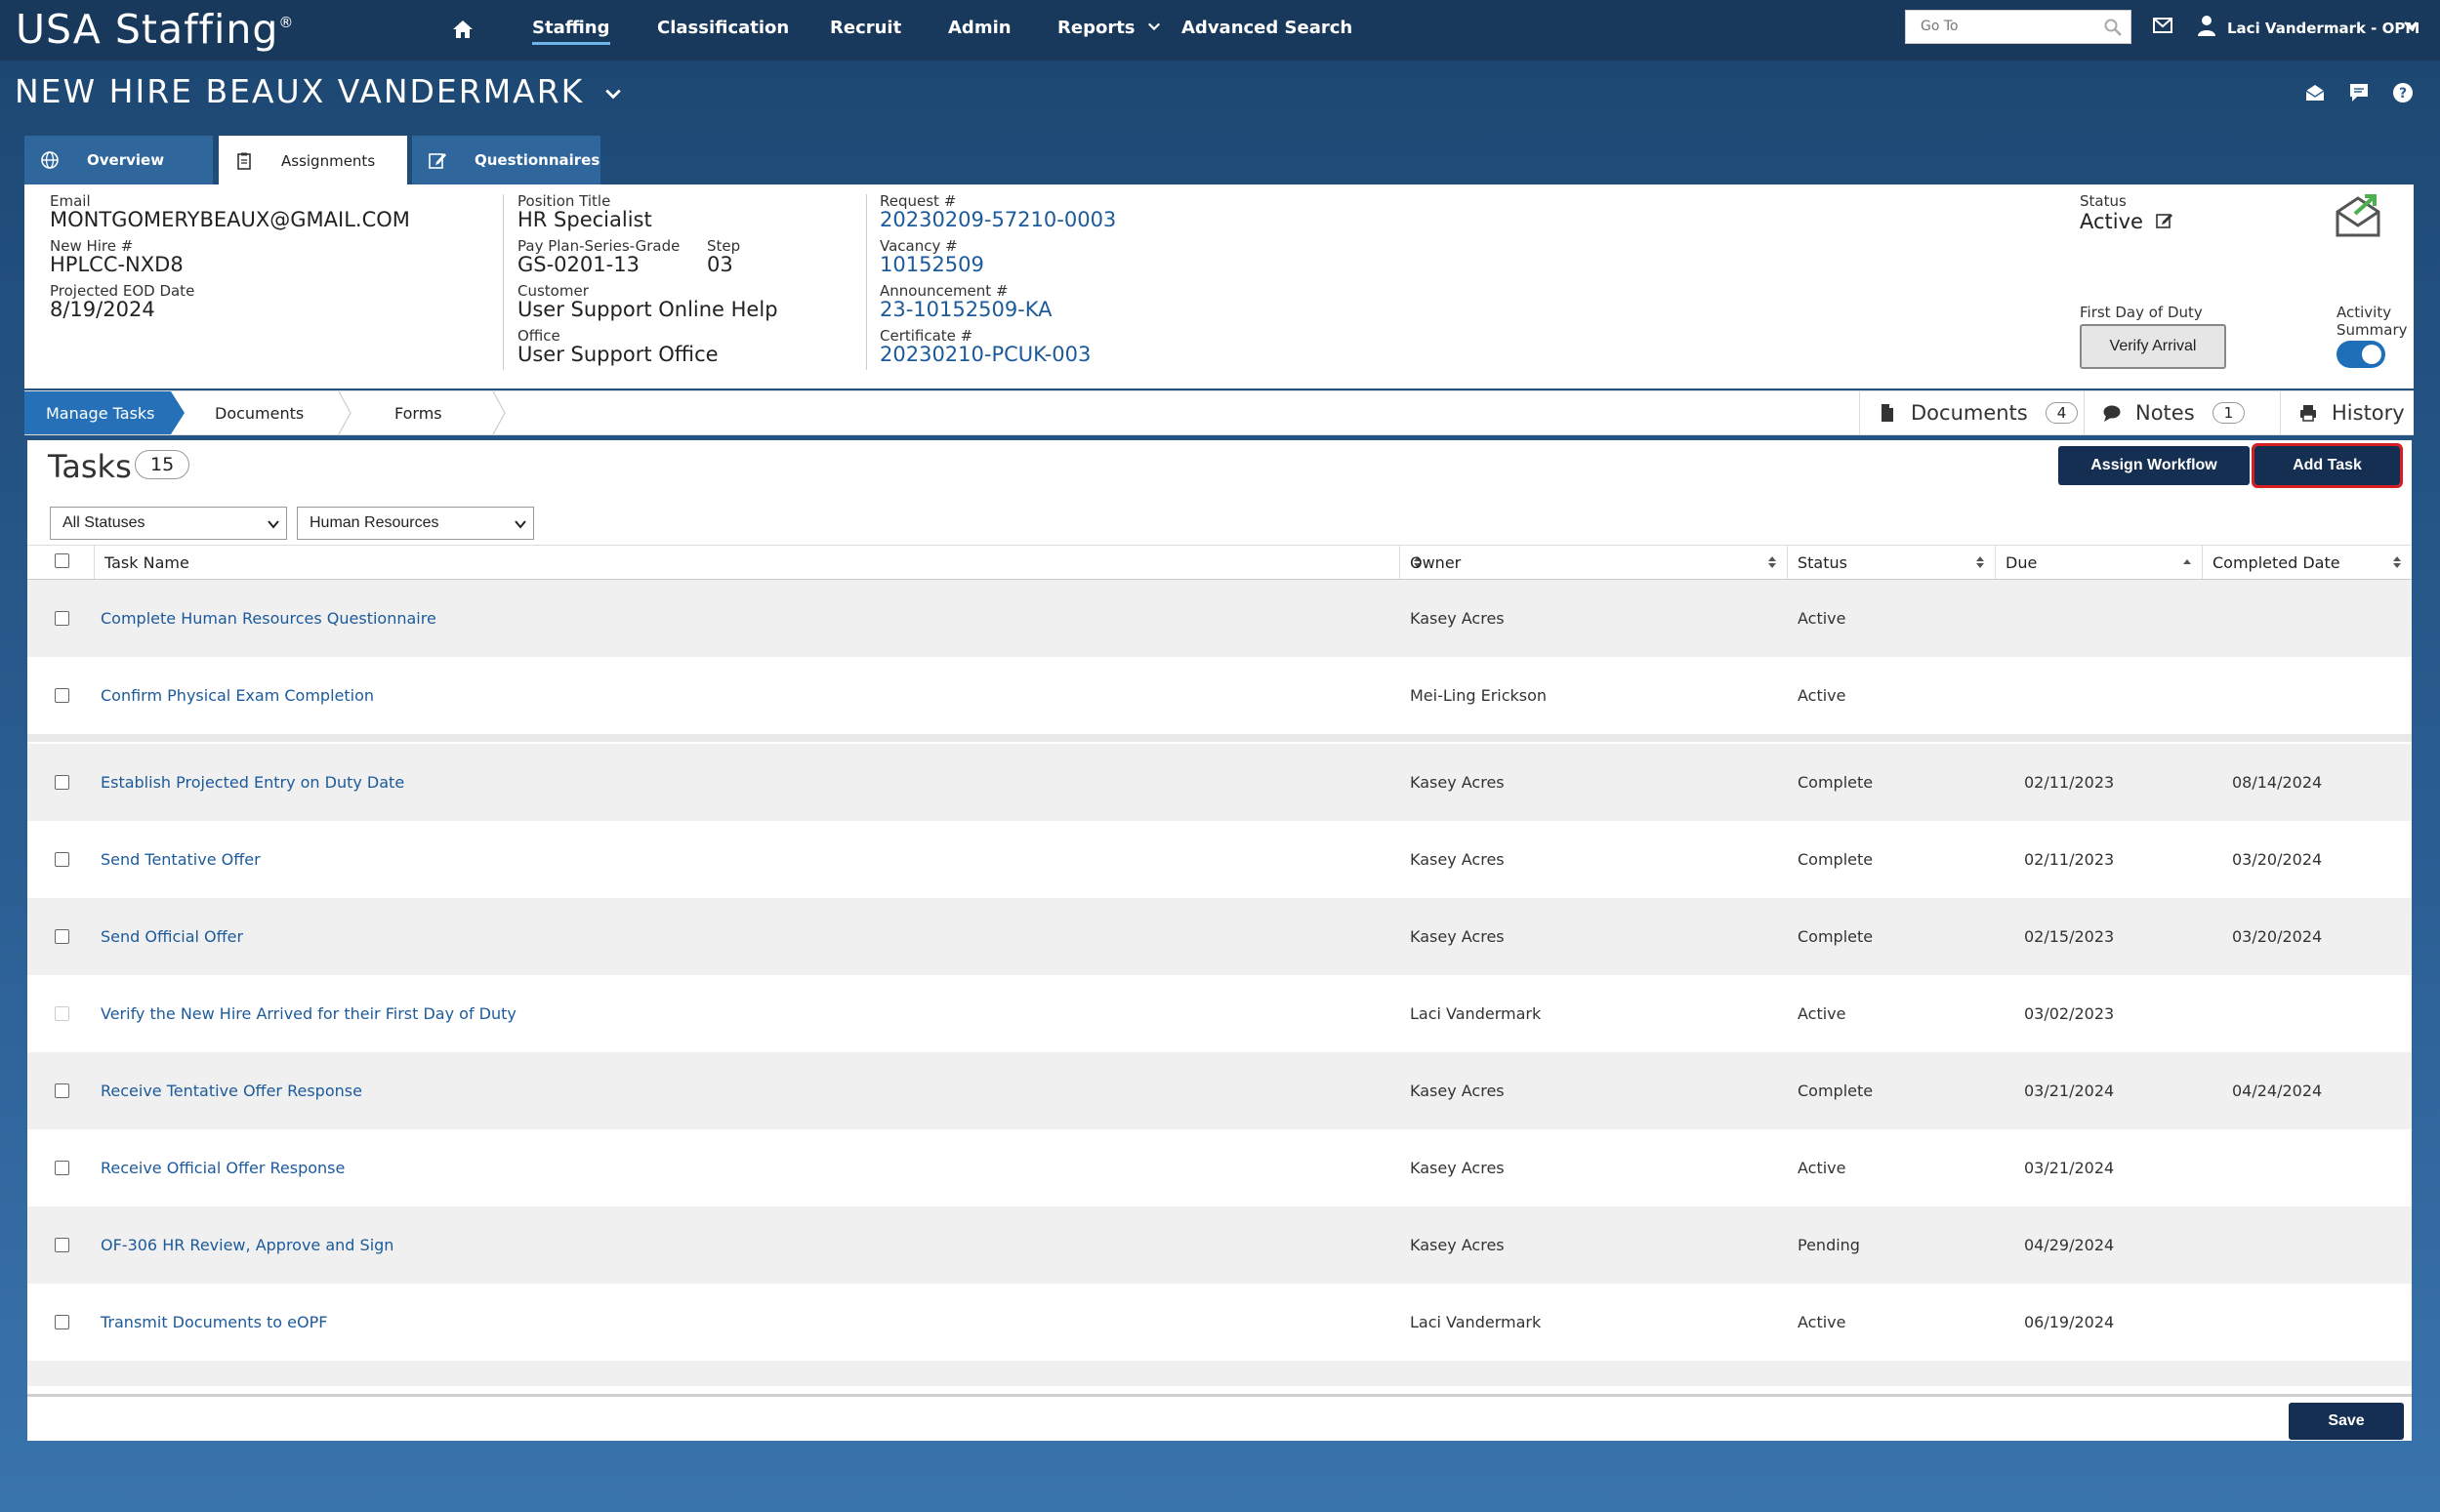  Describe the element at coordinates (1891, 562) in the screenshot. I see `column-status: Status` at that location.